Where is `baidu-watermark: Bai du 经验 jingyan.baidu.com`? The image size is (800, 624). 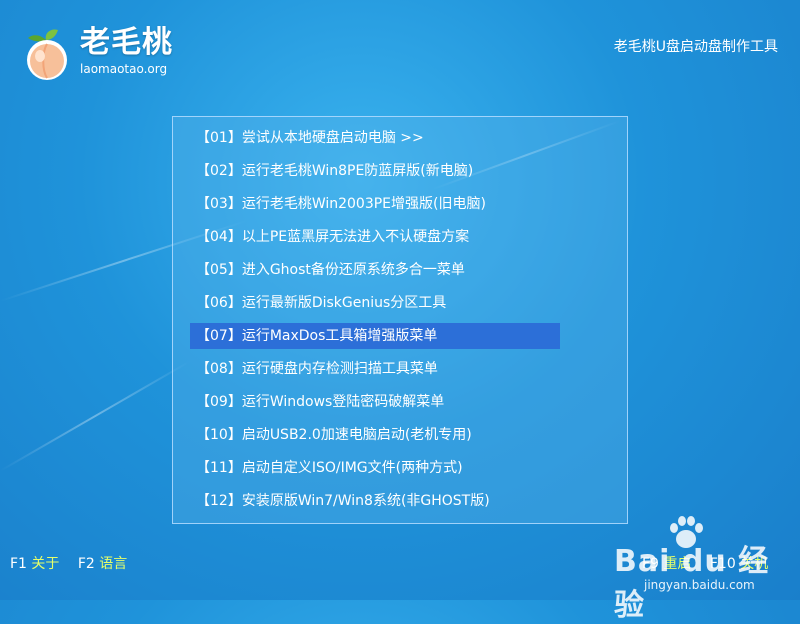
baidu-watermark: Bai du 经验 jingyan.baidu.com is located at coordinates (704, 569).